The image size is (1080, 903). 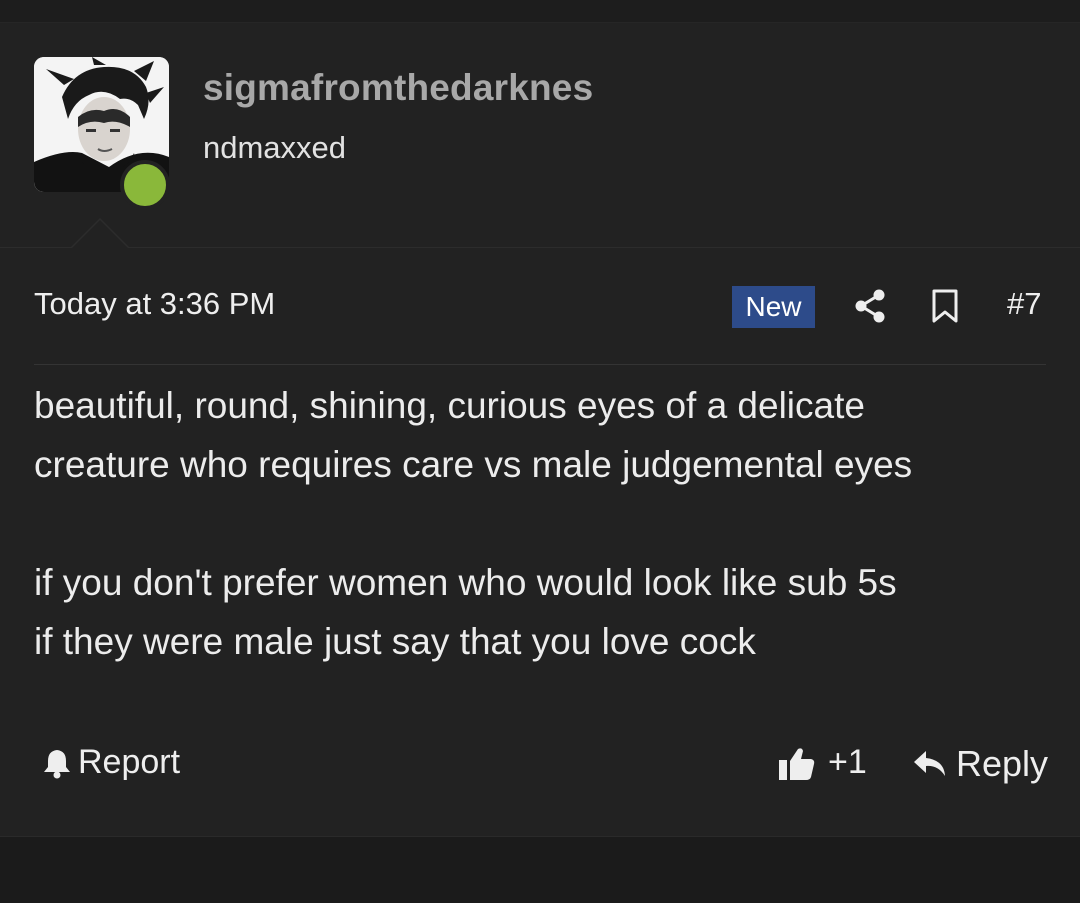 I want to click on thumbs-up-icon, so click(x=797, y=763).